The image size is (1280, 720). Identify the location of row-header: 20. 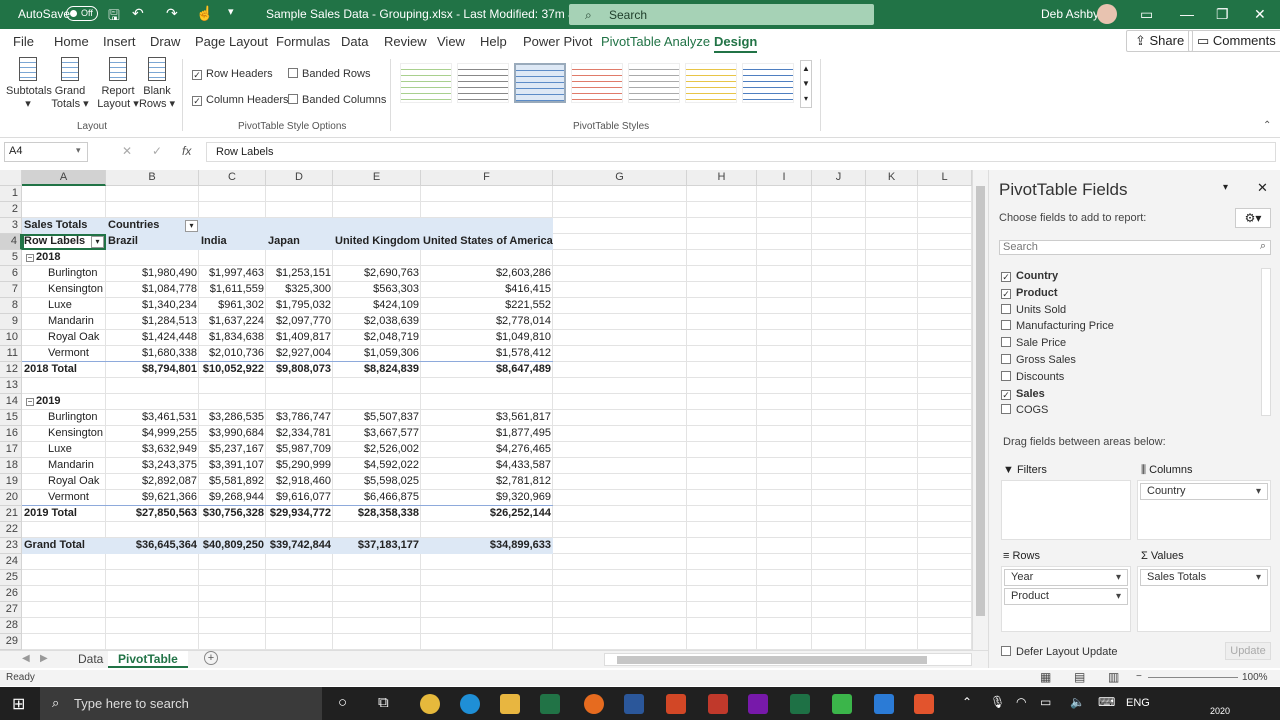
(11, 498).